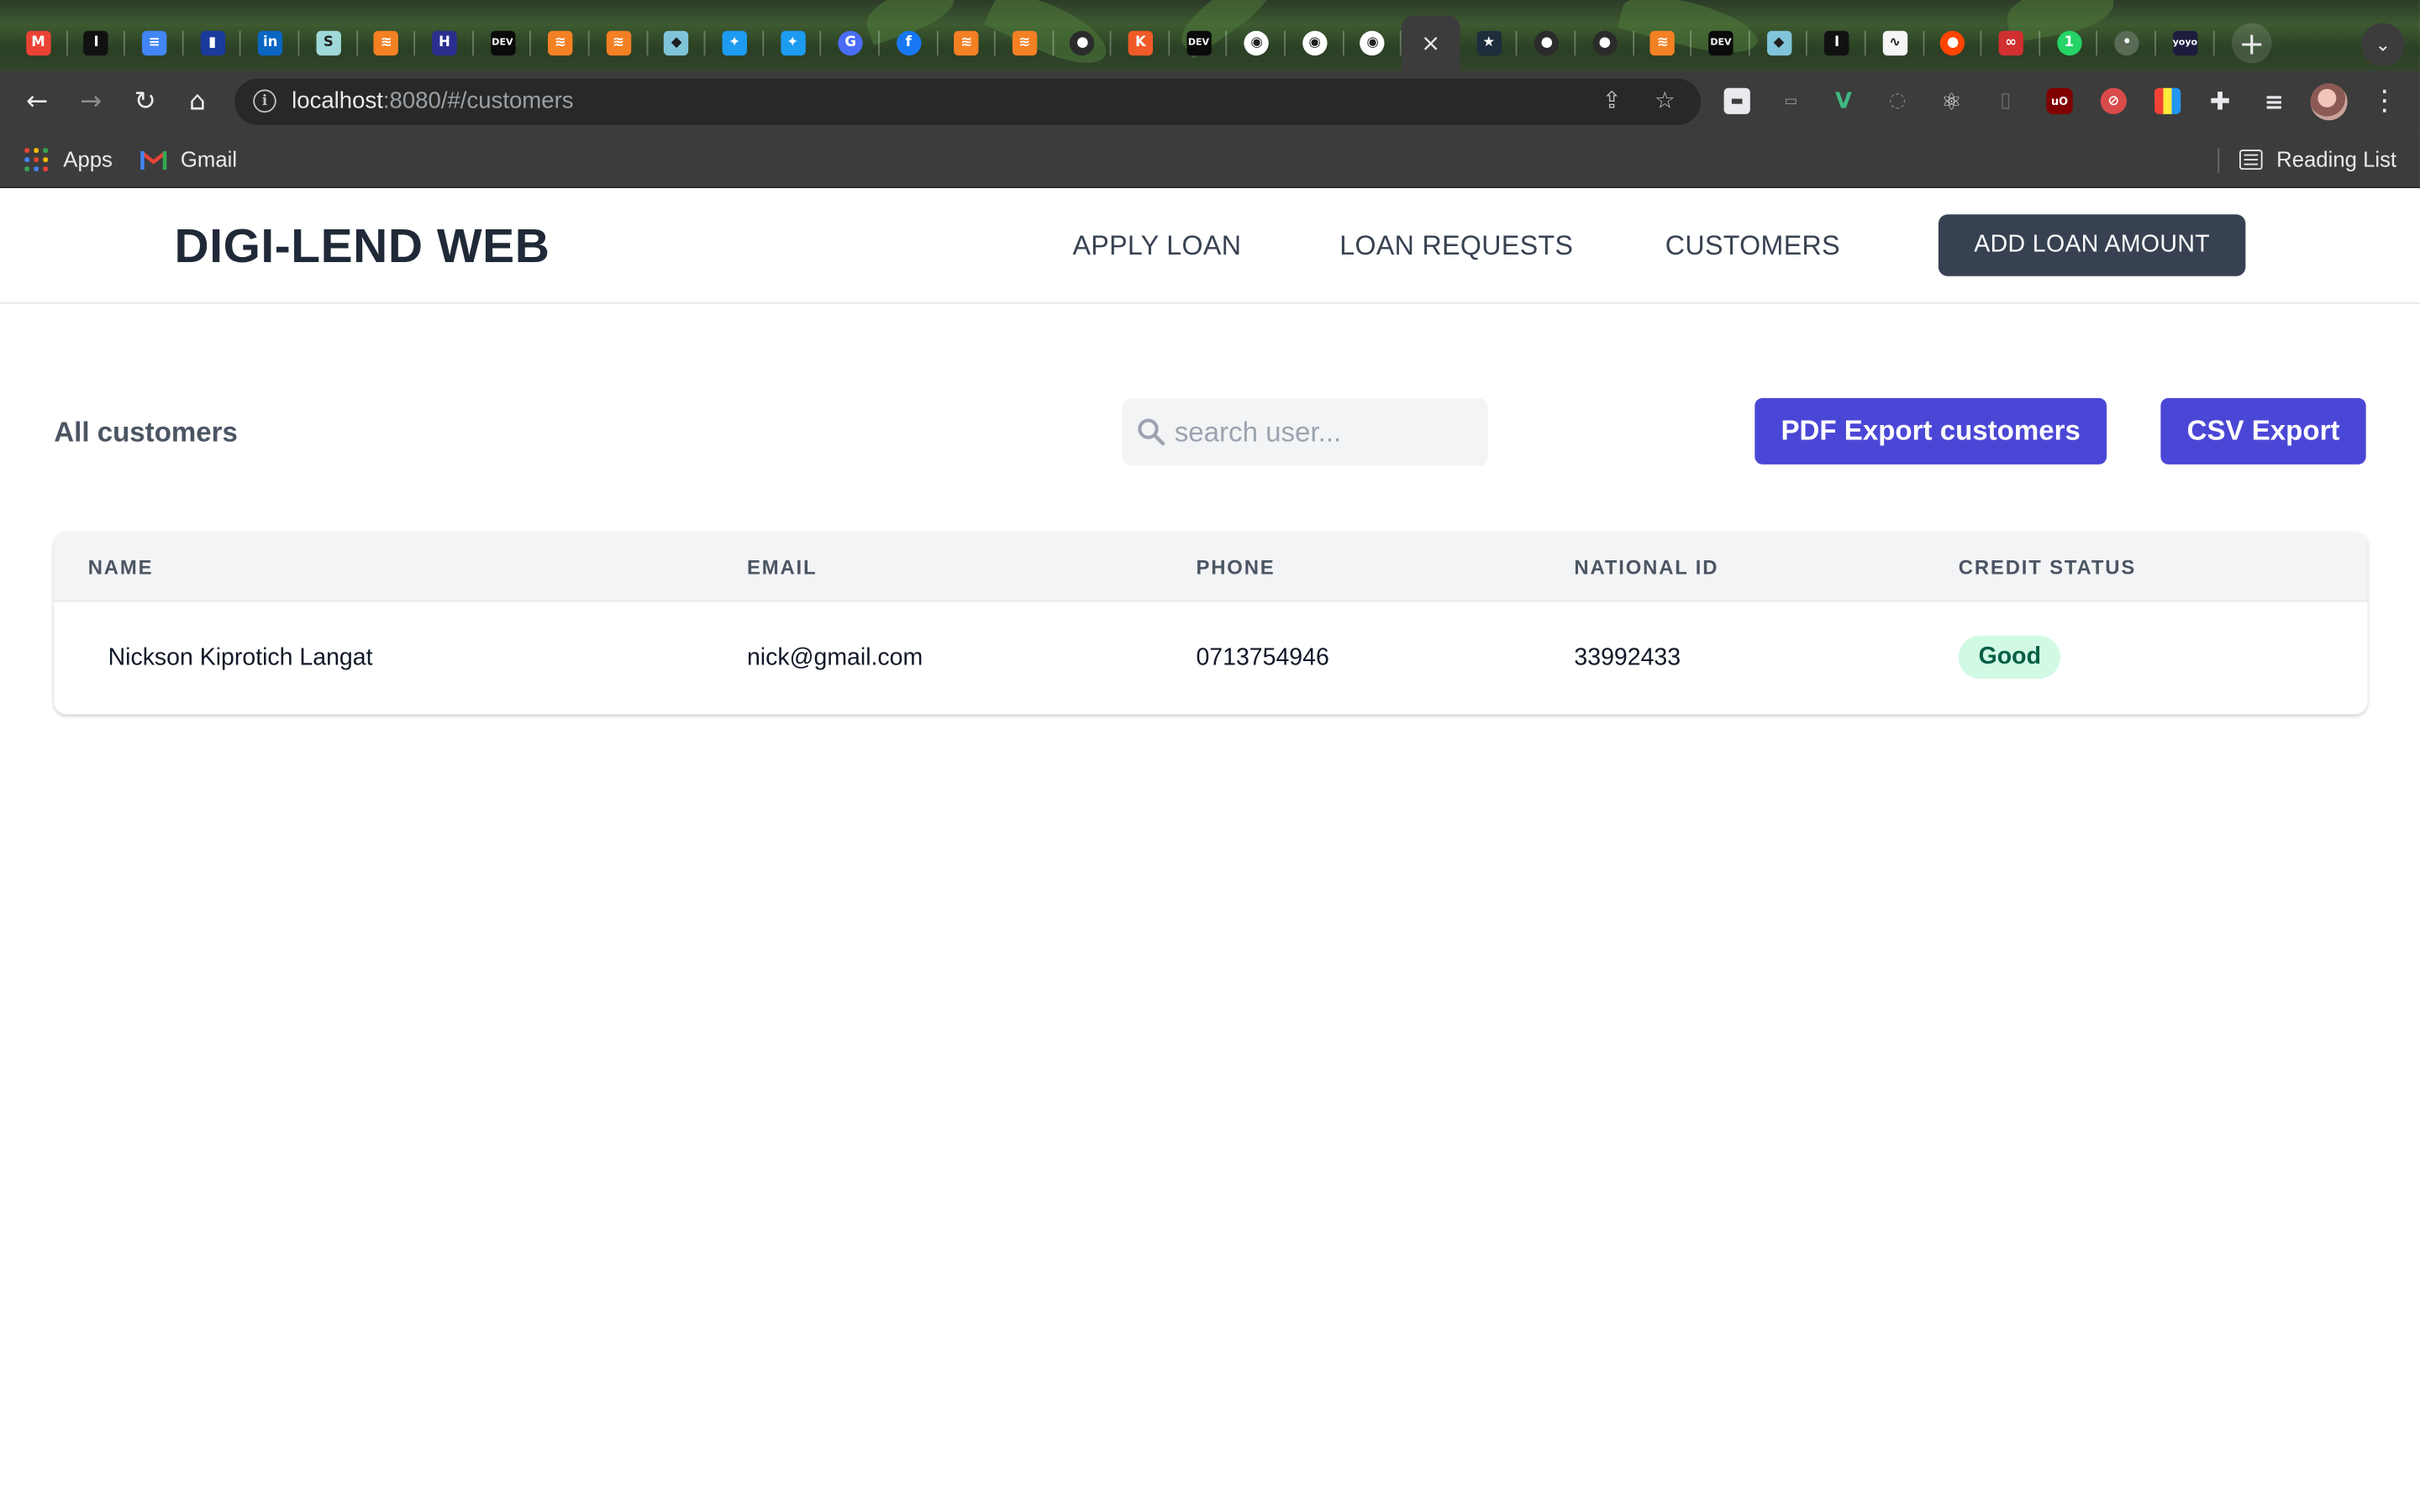 The width and height of the screenshot is (2420, 1512). I want to click on nav-loan-requests: LOAN REQUESTS, so click(1456, 246).